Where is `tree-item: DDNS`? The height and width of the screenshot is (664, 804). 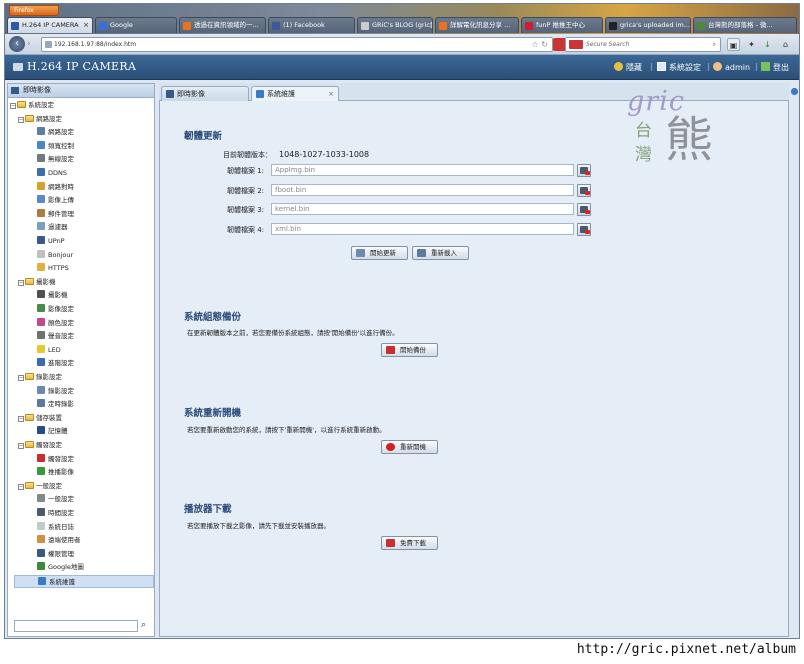 tree-item: DDNS is located at coordinates (52, 173).